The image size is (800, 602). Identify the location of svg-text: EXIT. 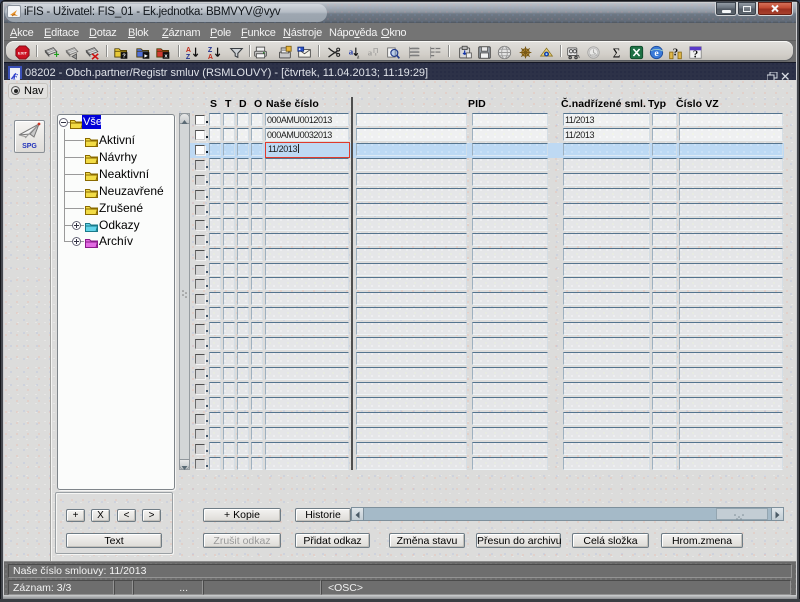
(23, 52).